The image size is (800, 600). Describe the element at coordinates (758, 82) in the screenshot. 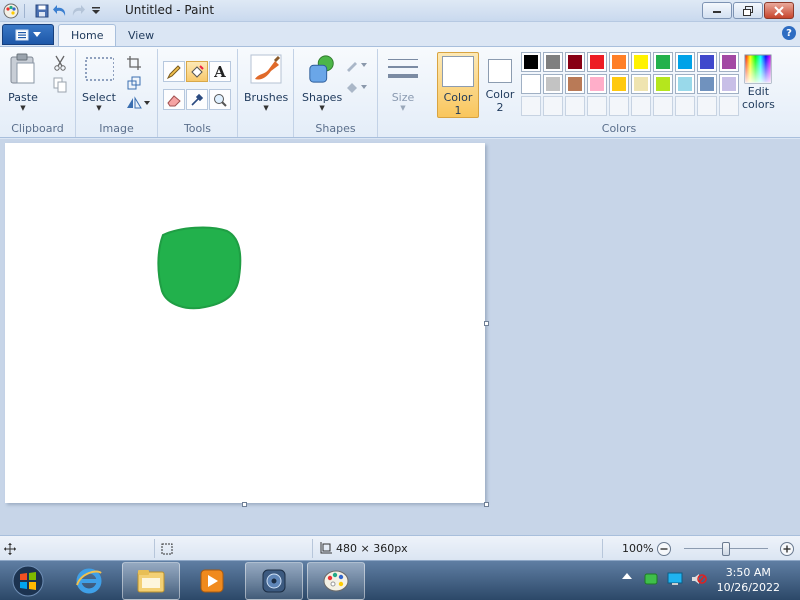

I see `edit-colors-button: Edit colors` at that location.